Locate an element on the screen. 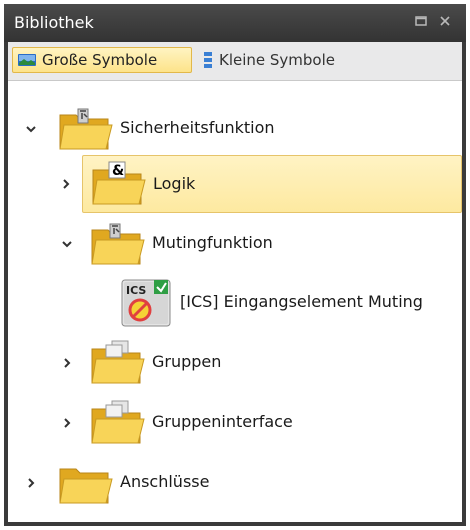 The width and height of the screenshot is (470, 530). tree-item-sicherheitsfunktion: Sicherheitsfunktion is located at coordinates (235, 129).